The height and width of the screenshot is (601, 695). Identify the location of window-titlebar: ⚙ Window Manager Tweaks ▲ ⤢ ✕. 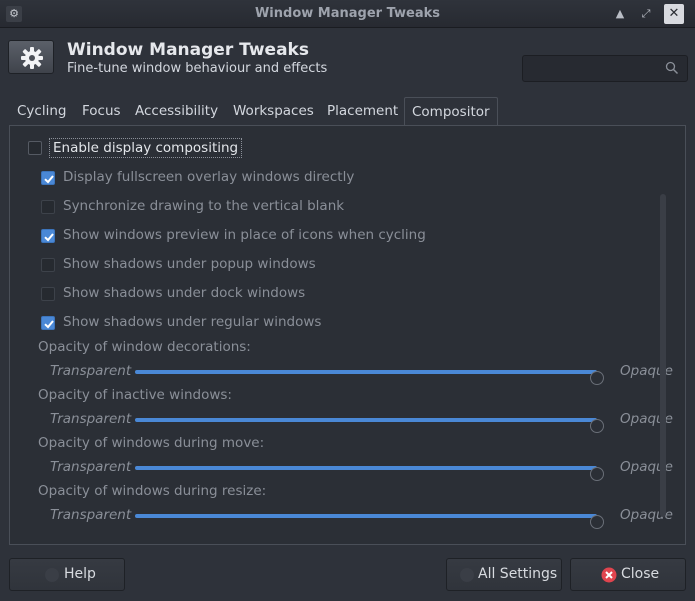
(347, 14).